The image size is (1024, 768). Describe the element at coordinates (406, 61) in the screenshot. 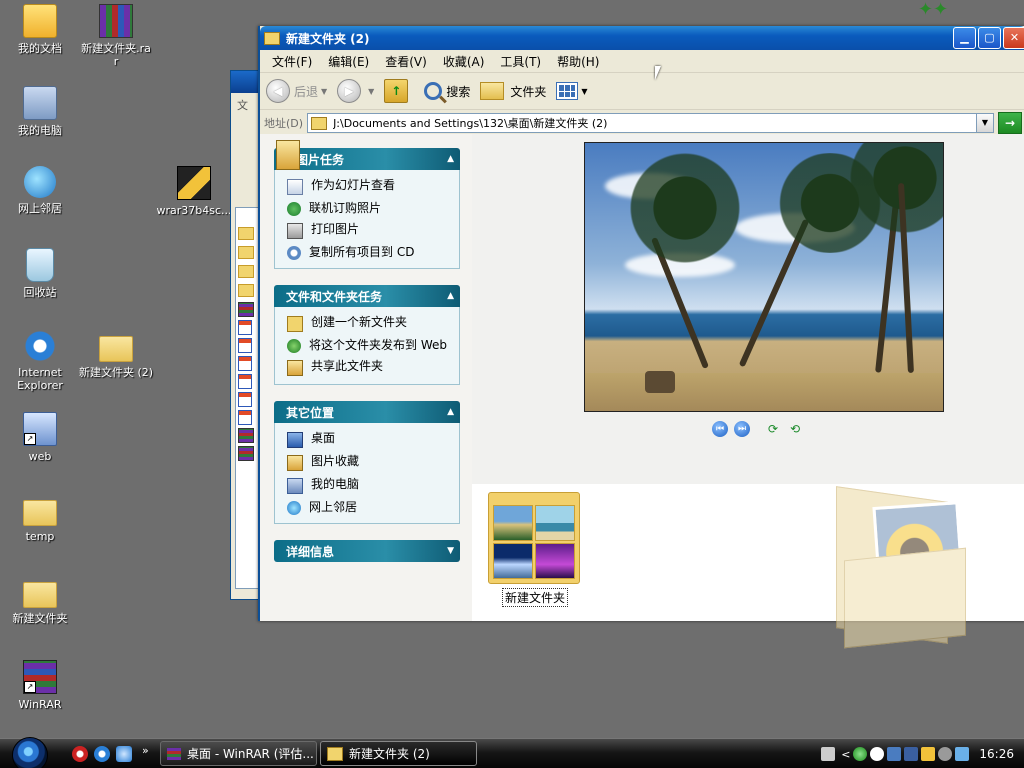

I see `menu-view: 查看(V)` at that location.